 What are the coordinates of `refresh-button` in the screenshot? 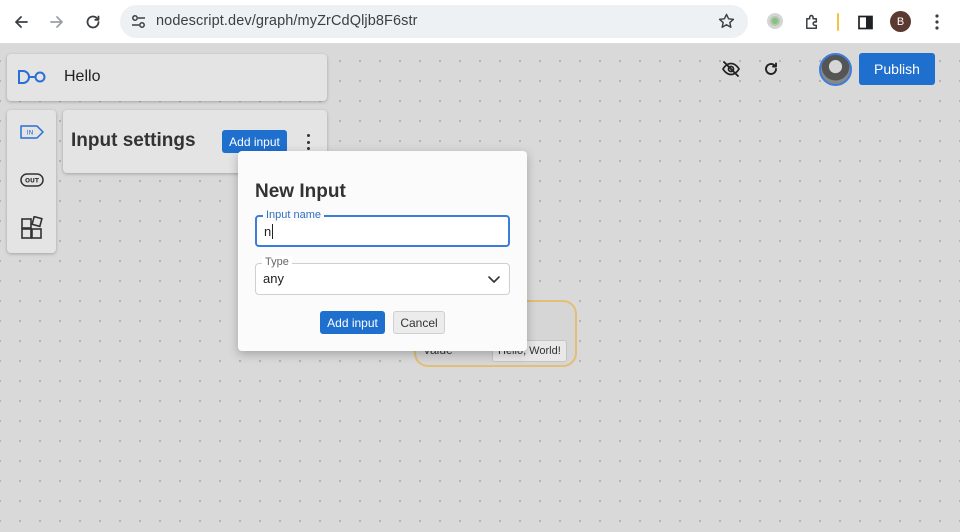 It's located at (771, 69).